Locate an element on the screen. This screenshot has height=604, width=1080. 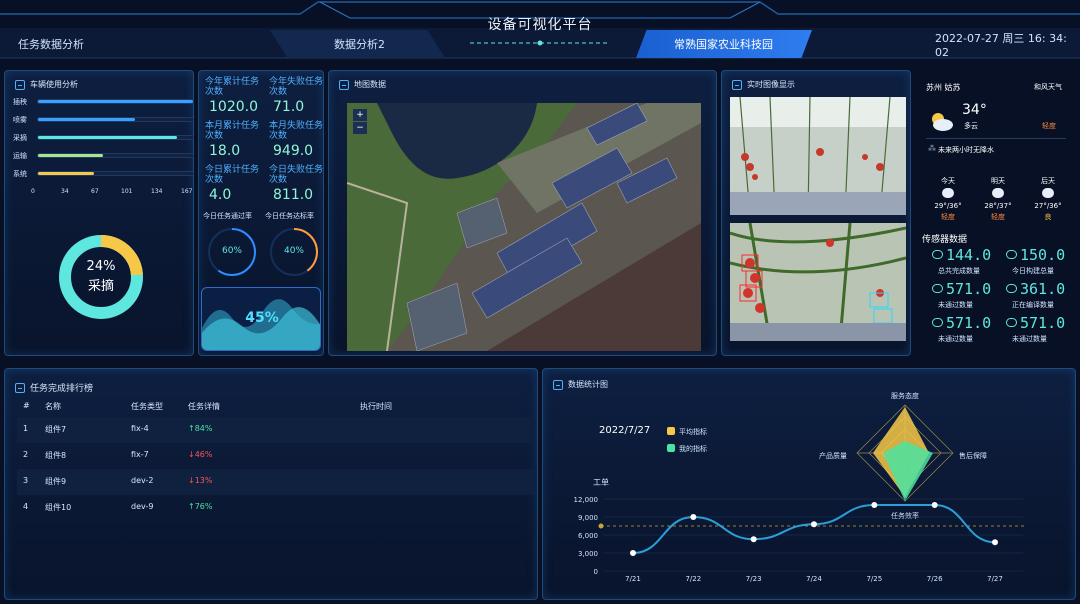
x-tick-label: 7/21 is located at coordinates (633, 579).